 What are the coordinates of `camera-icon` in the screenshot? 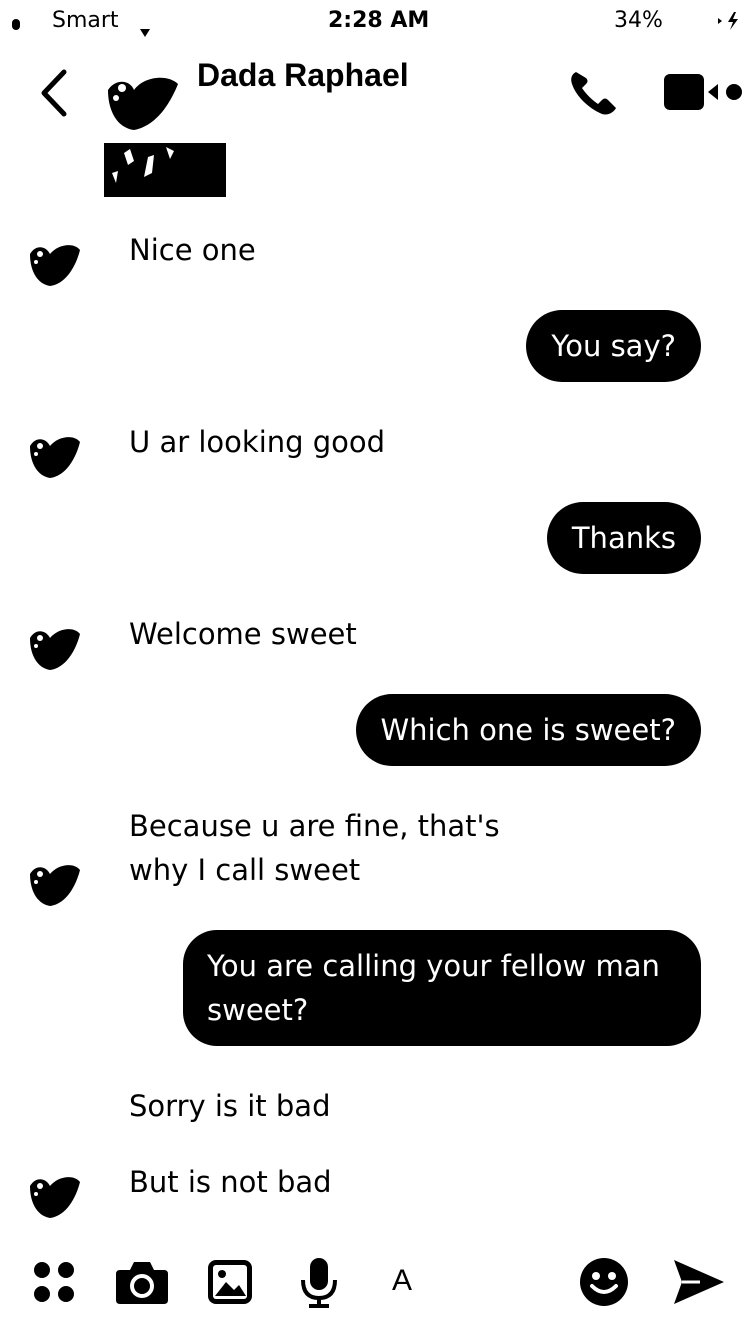 It's located at (142, 1283).